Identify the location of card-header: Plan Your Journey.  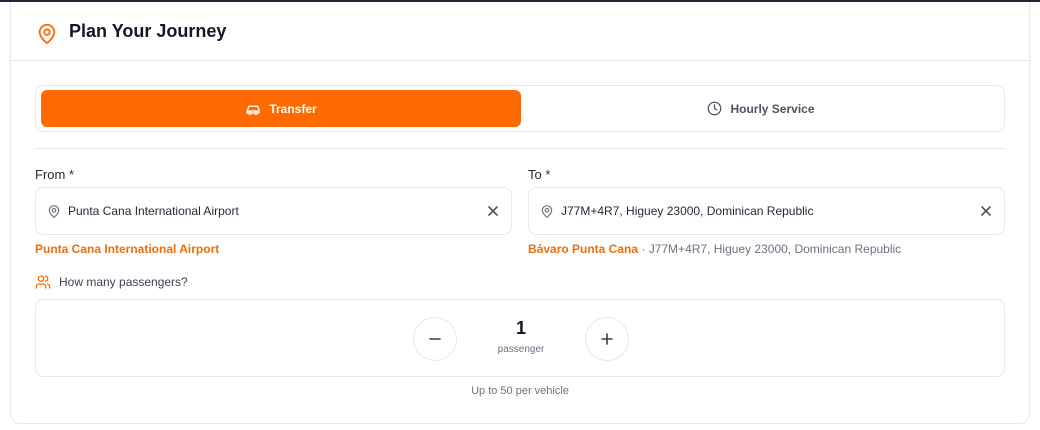
(520, 31).